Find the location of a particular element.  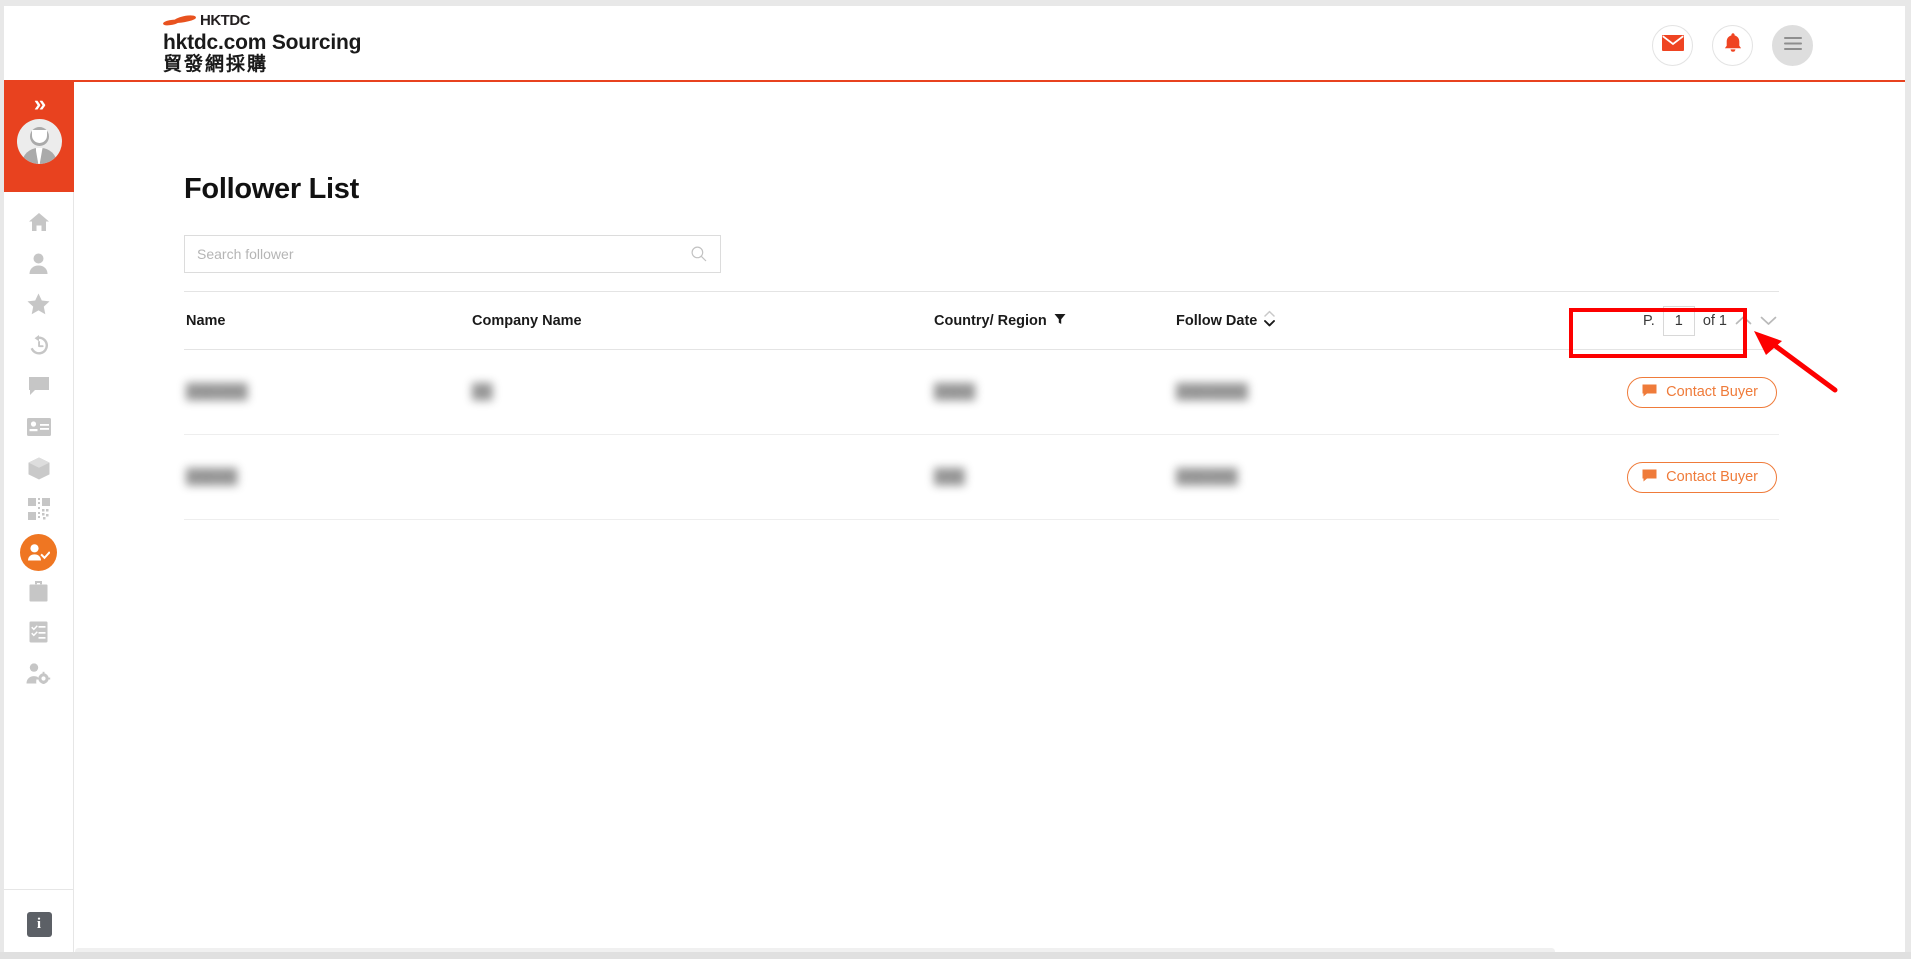

sidebar-item-follower-list is located at coordinates (38, 552).